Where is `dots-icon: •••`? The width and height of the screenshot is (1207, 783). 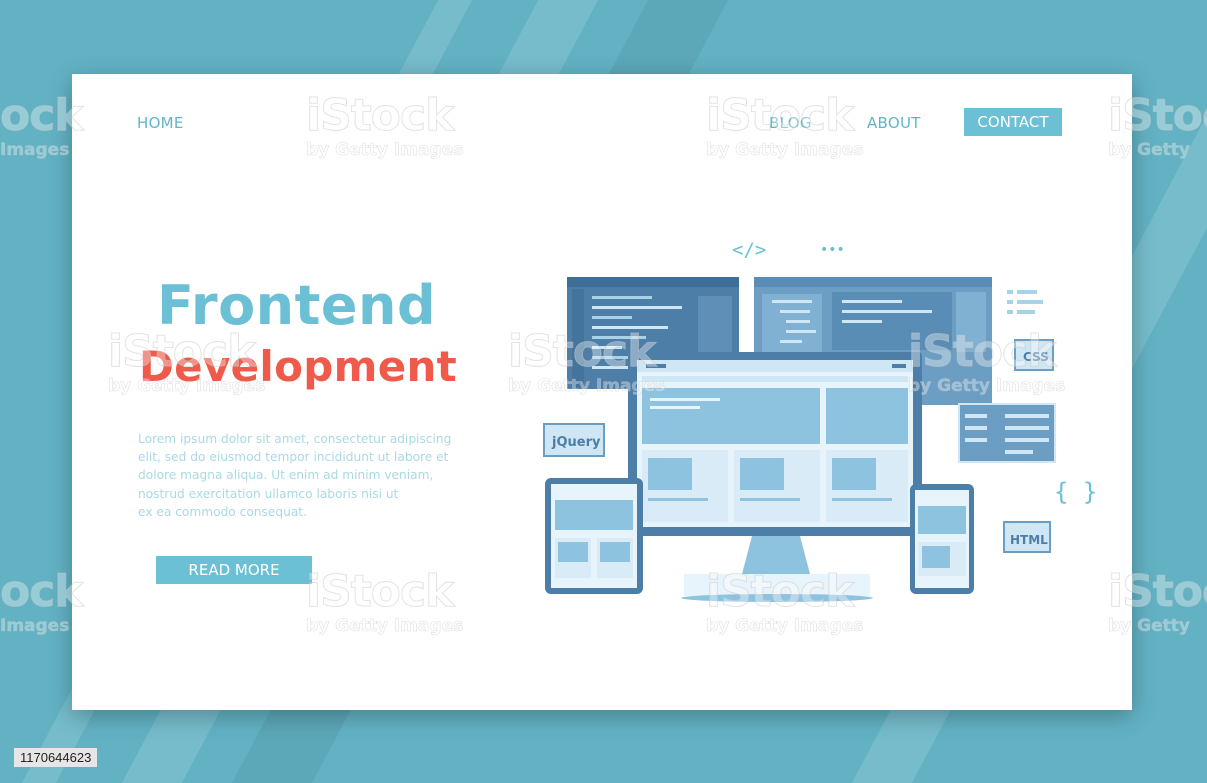
dots-icon: ••• is located at coordinates (832, 250).